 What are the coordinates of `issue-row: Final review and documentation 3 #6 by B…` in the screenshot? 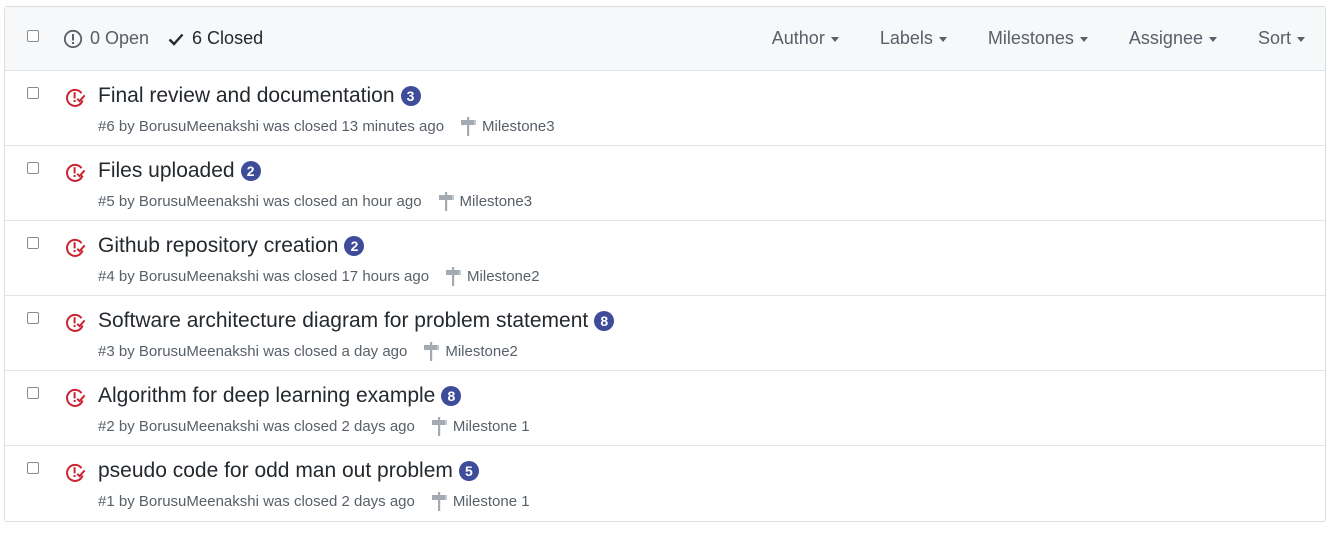 It's located at (665, 108).